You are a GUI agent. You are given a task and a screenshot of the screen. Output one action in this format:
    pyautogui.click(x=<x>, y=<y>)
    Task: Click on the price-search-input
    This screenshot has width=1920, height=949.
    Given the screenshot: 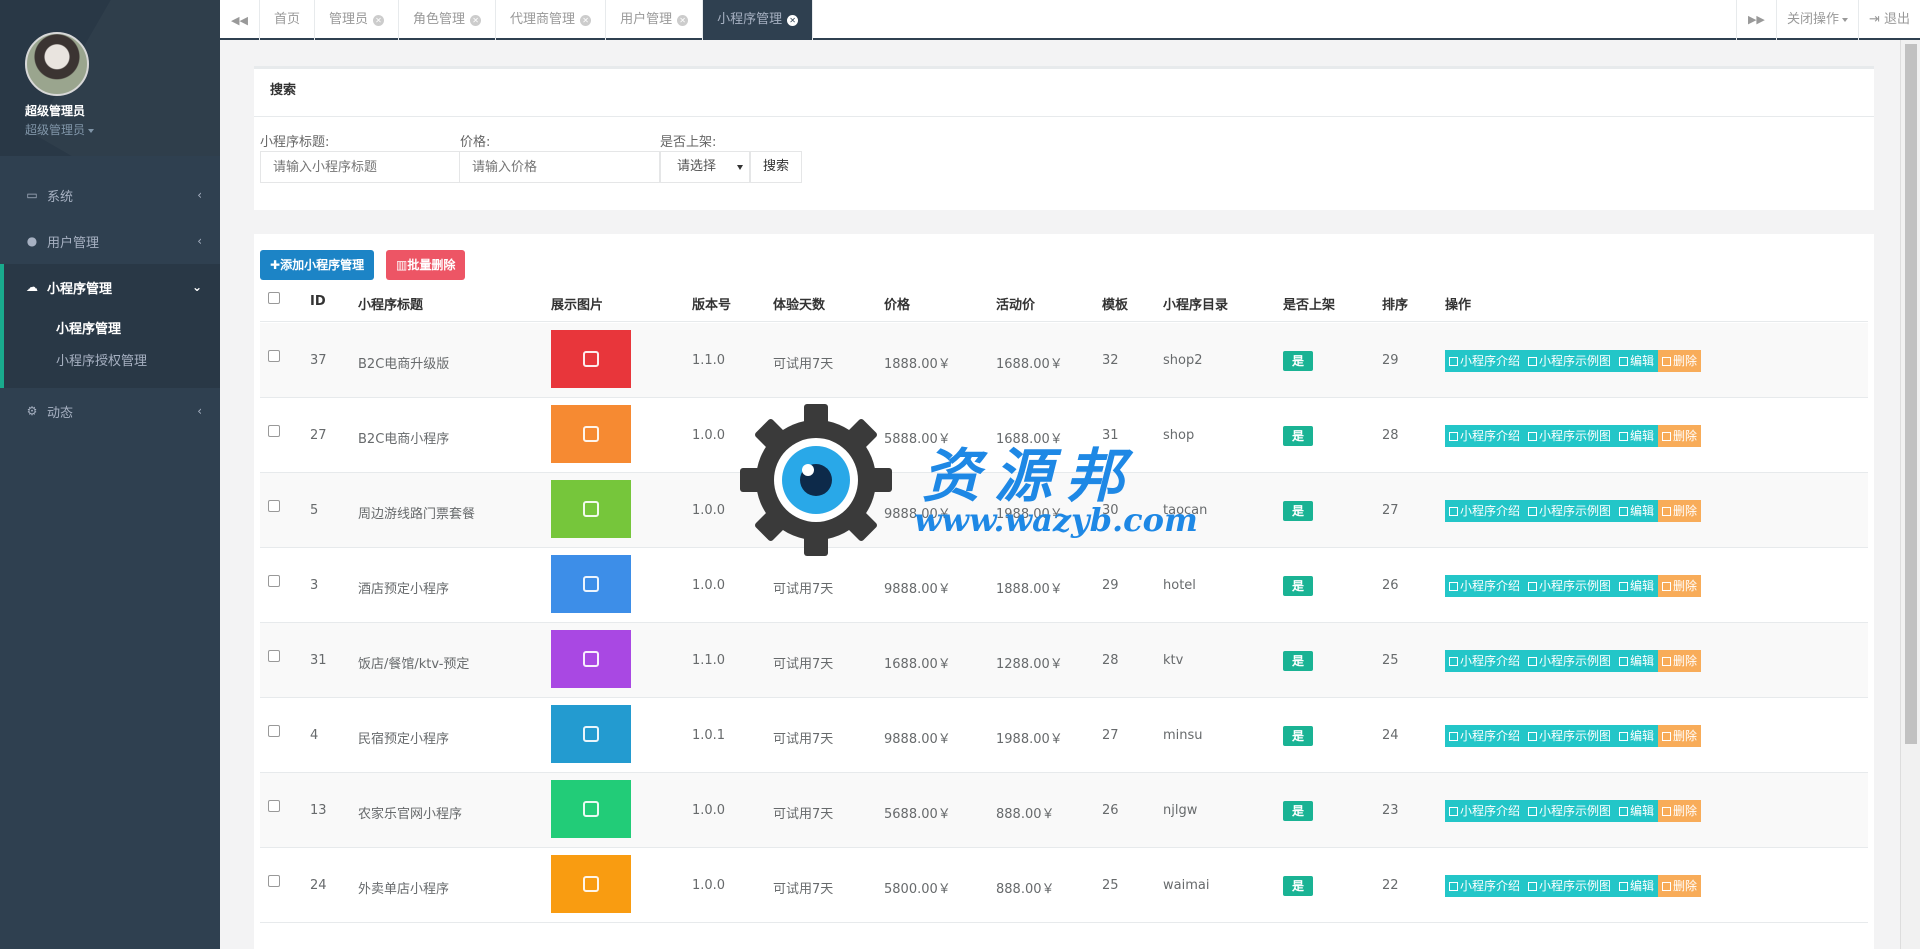 What is the action you would take?
    pyautogui.click(x=560, y=167)
    